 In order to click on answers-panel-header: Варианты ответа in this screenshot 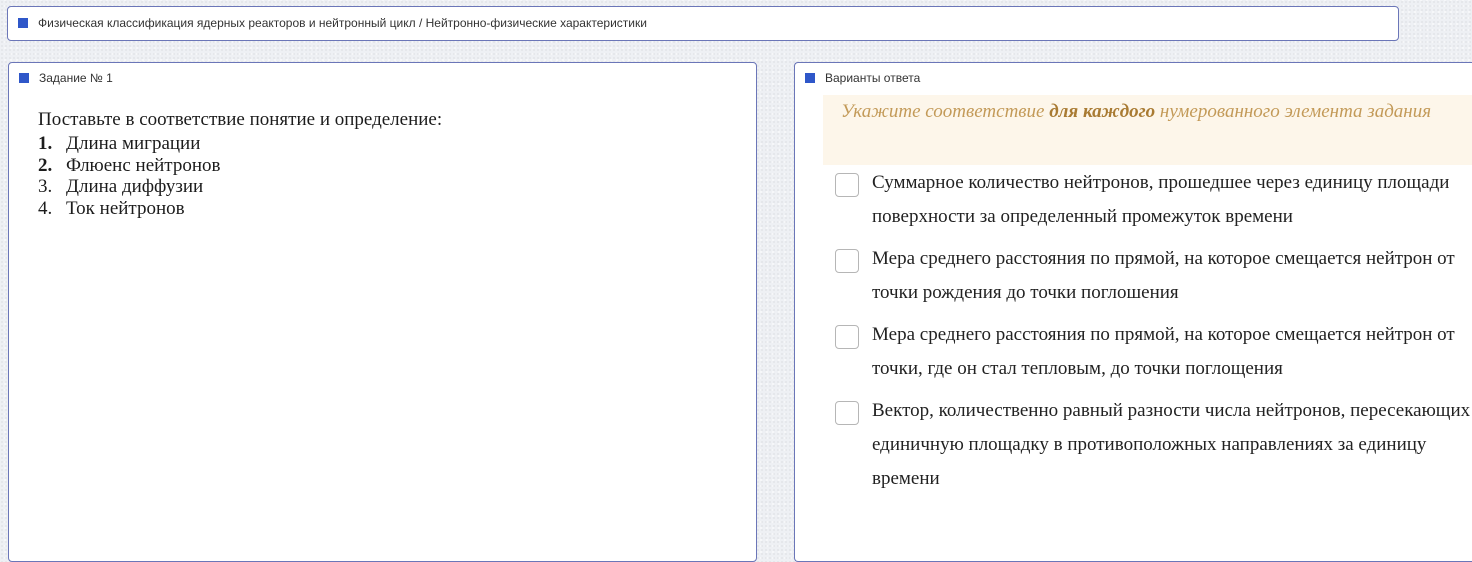, I will do `click(862, 78)`.